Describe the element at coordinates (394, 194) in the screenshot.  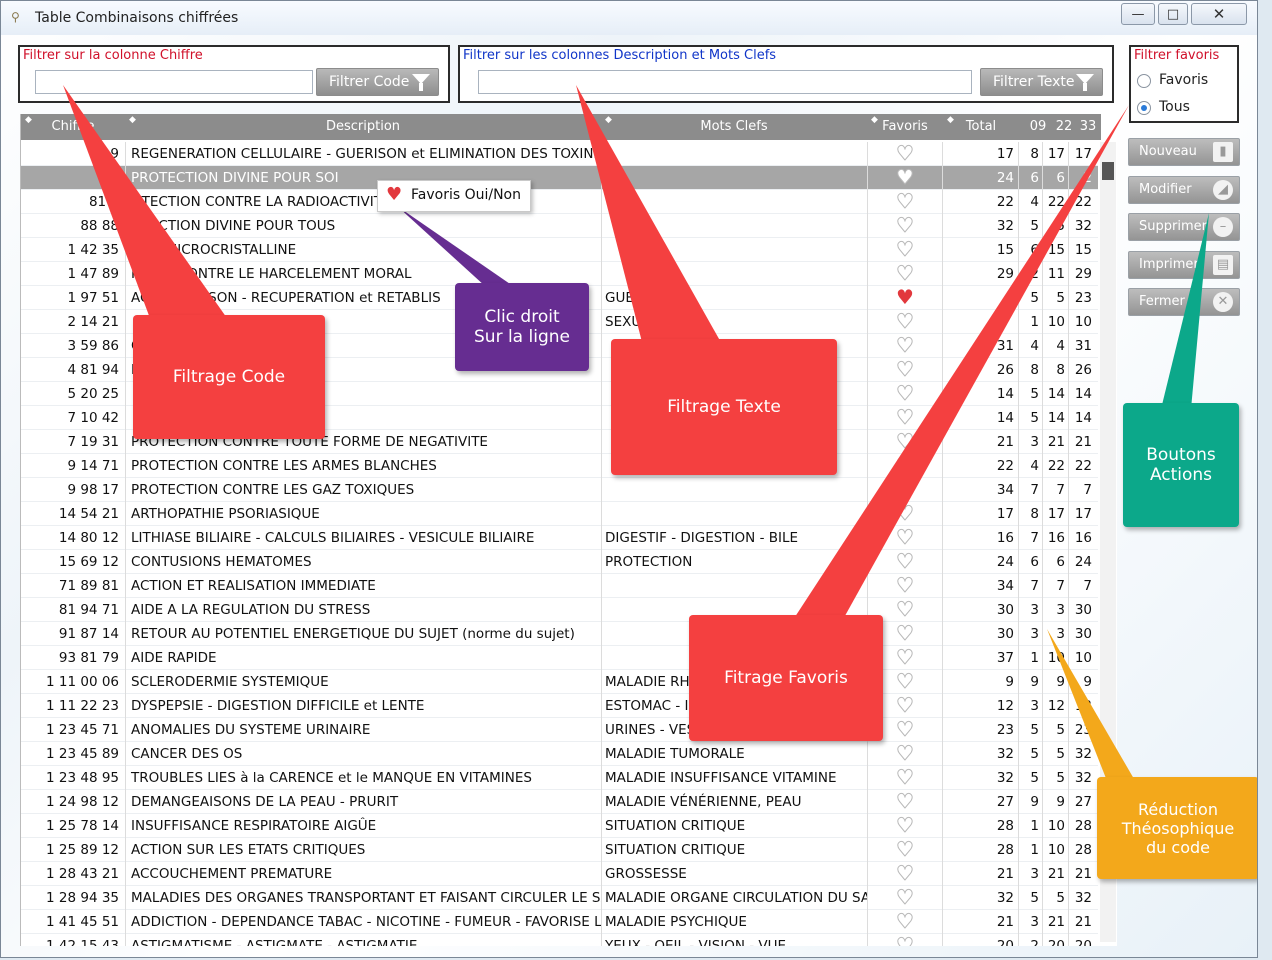
I see `heart-icon: ♥` at that location.